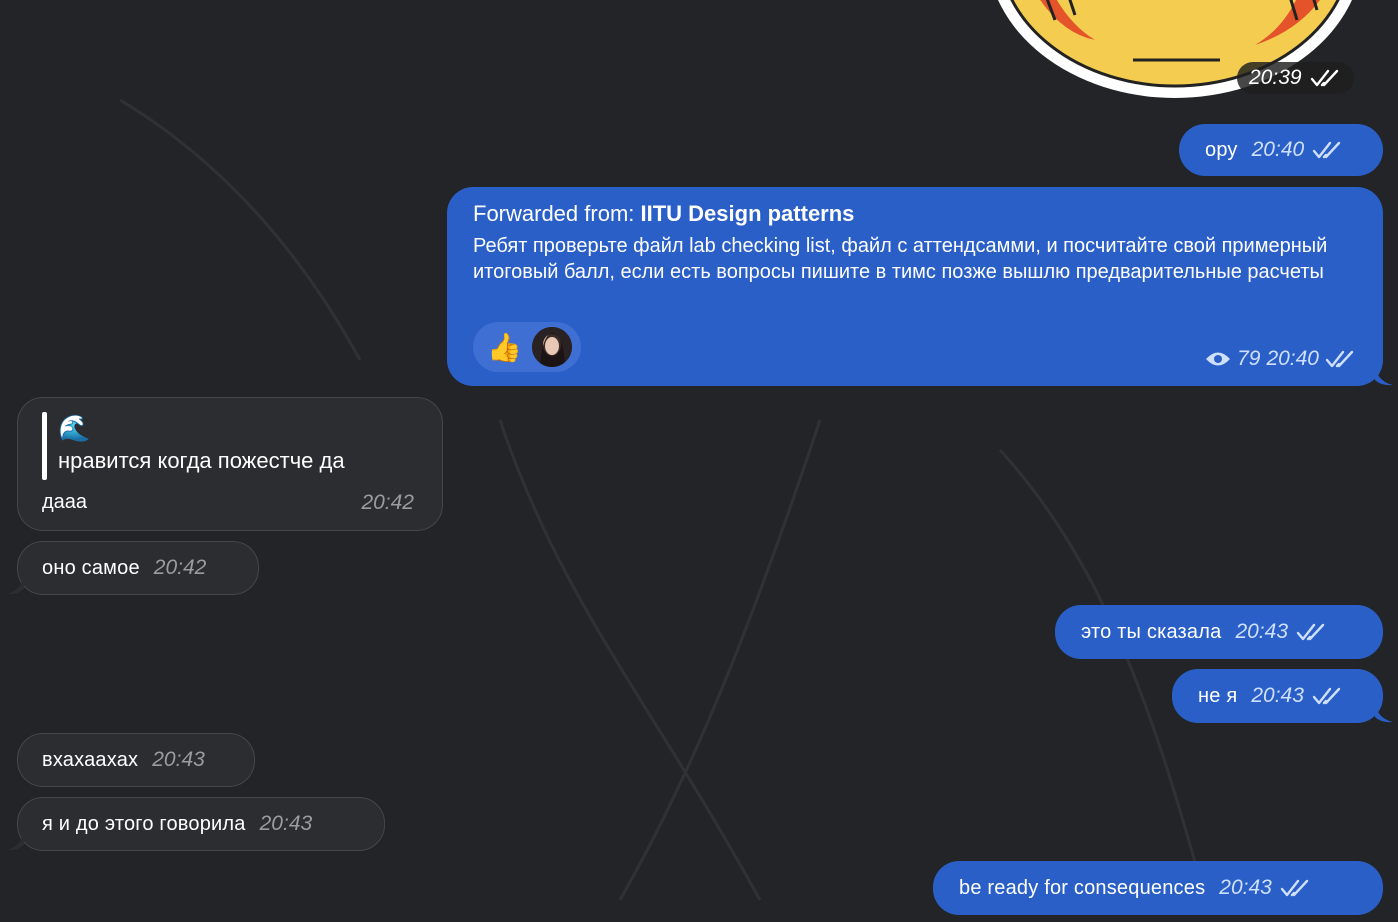 The width and height of the screenshot is (1398, 922). Describe the element at coordinates (144, 823) in the screenshot. I see `message-text: я и до этого говорила` at that location.